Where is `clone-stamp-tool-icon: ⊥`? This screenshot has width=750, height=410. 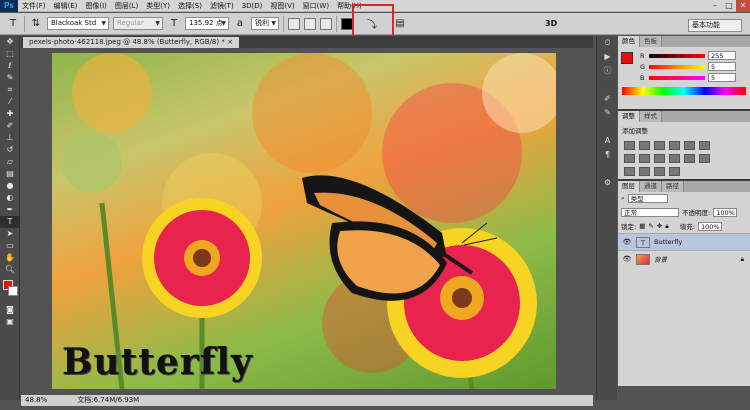 clone-stamp-tool-icon: ⊥ is located at coordinates (10, 138).